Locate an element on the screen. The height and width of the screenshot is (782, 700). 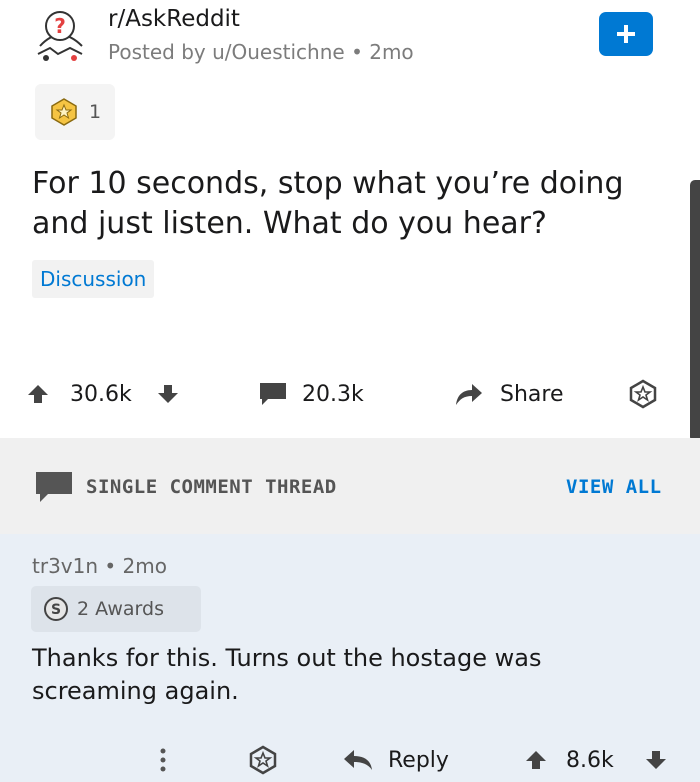
reply-button: Reply is located at coordinates (395, 760).